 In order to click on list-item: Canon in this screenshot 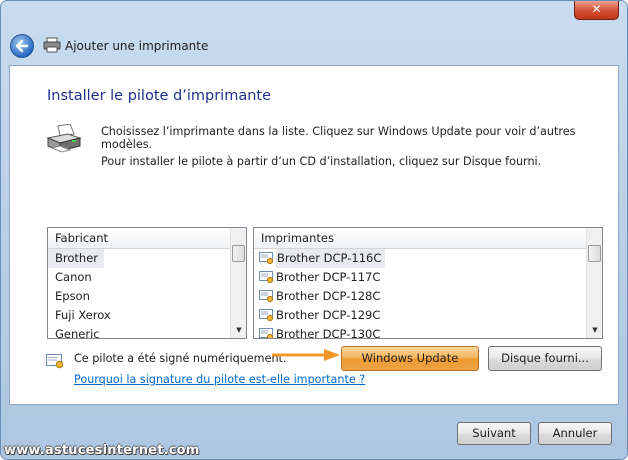, I will do `click(147, 277)`.